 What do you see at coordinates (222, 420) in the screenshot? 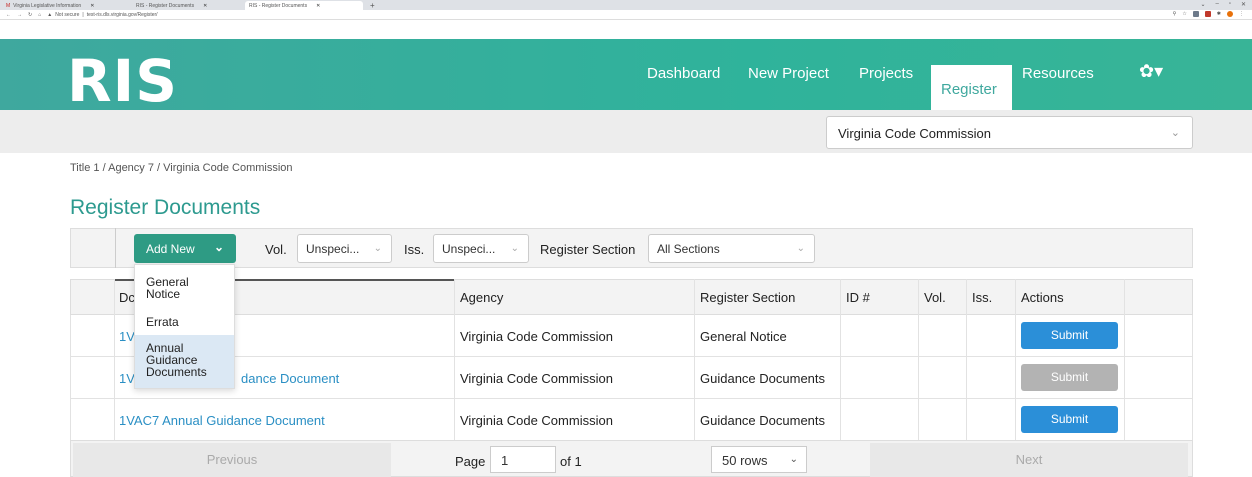
I see `document-link: 1VAC7 Annual Guidance Document` at bounding box center [222, 420].